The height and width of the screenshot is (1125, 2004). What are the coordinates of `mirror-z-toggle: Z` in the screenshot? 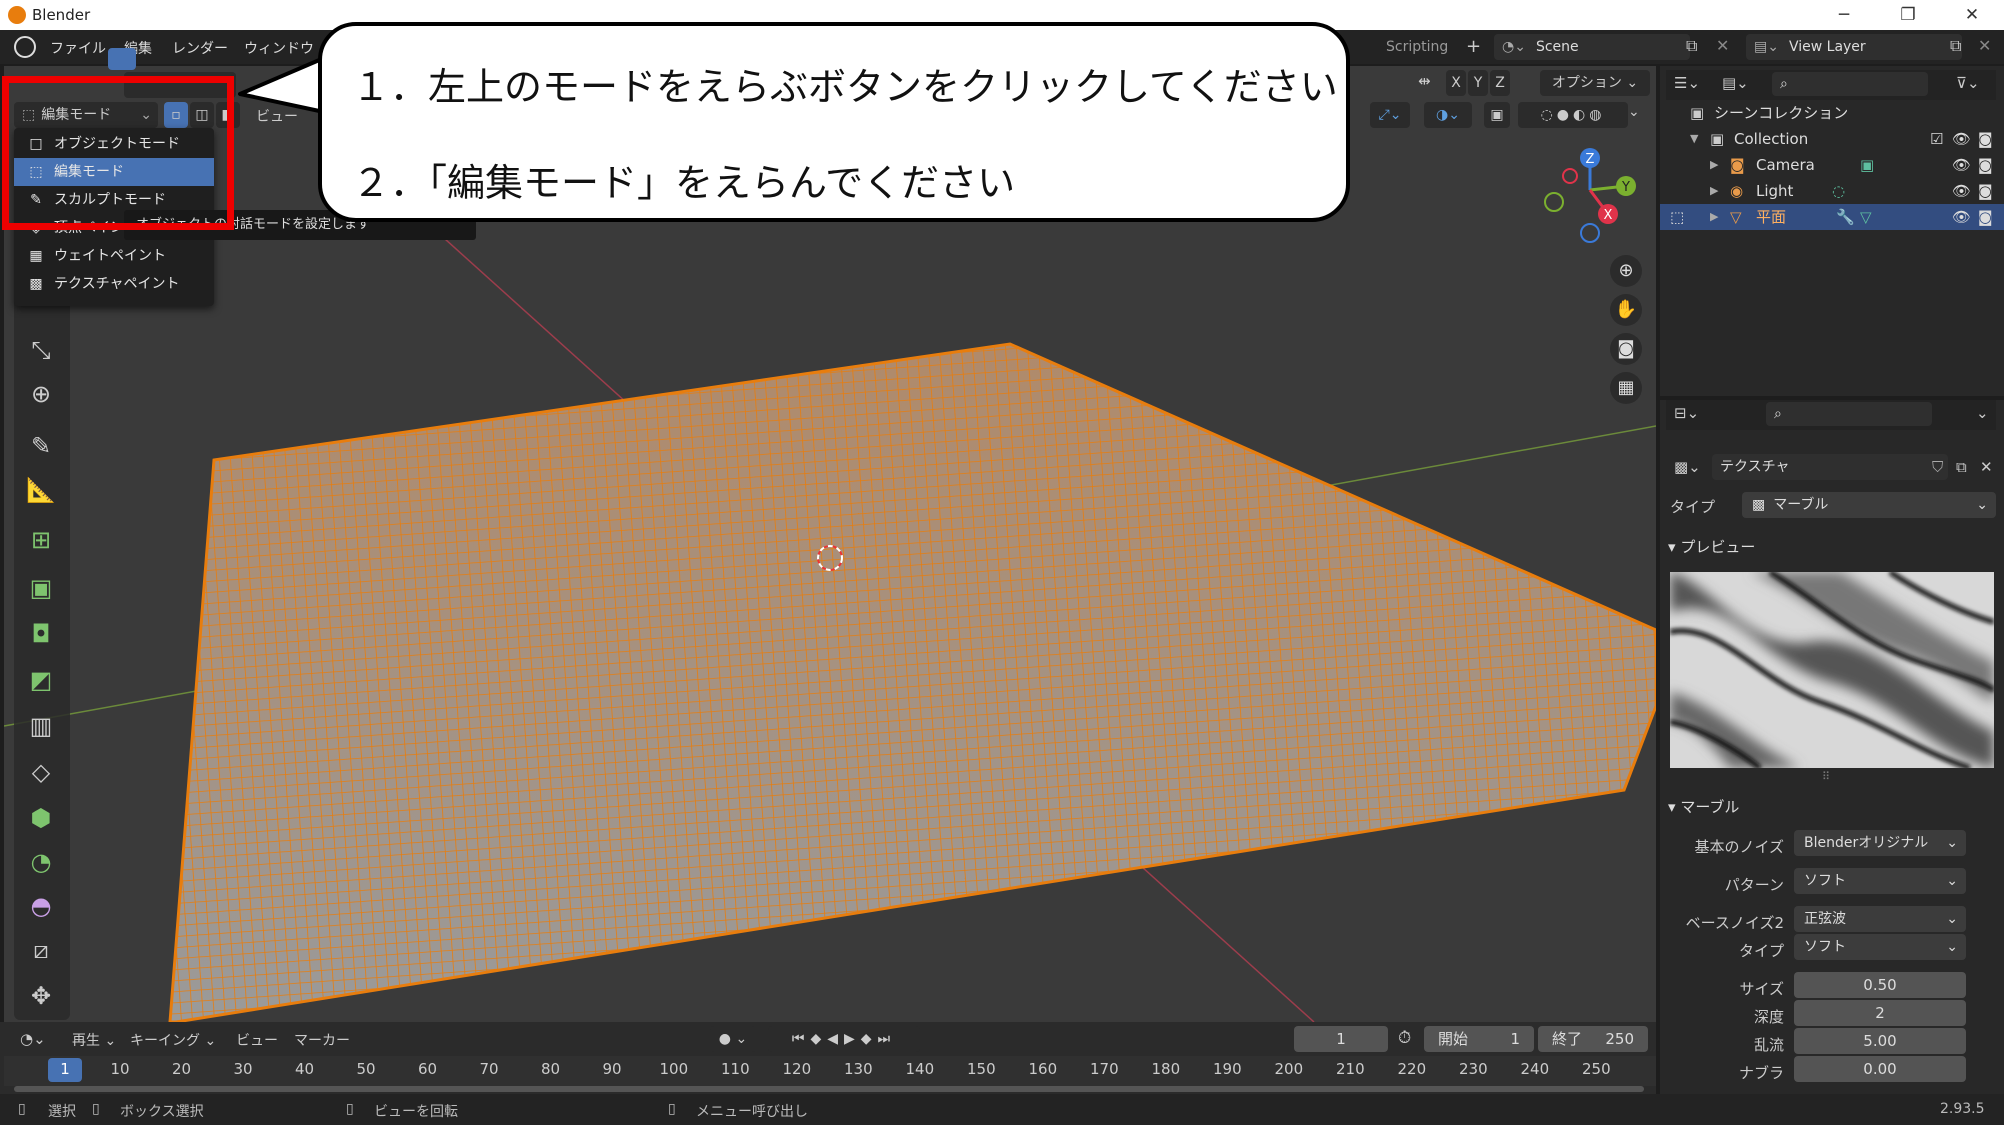 It's located at (1500, 83).